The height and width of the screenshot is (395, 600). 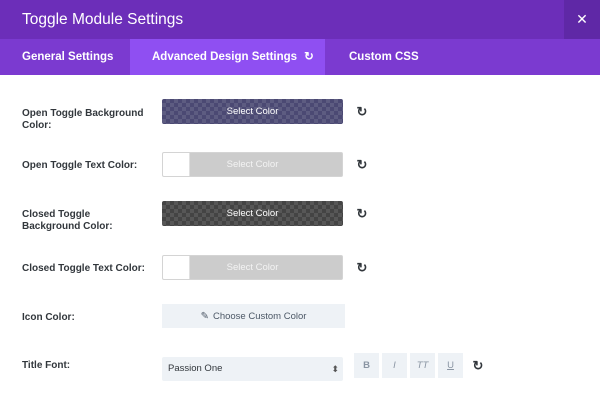 I want to click on tab-label: General Settings, so click(x=68, y=57).